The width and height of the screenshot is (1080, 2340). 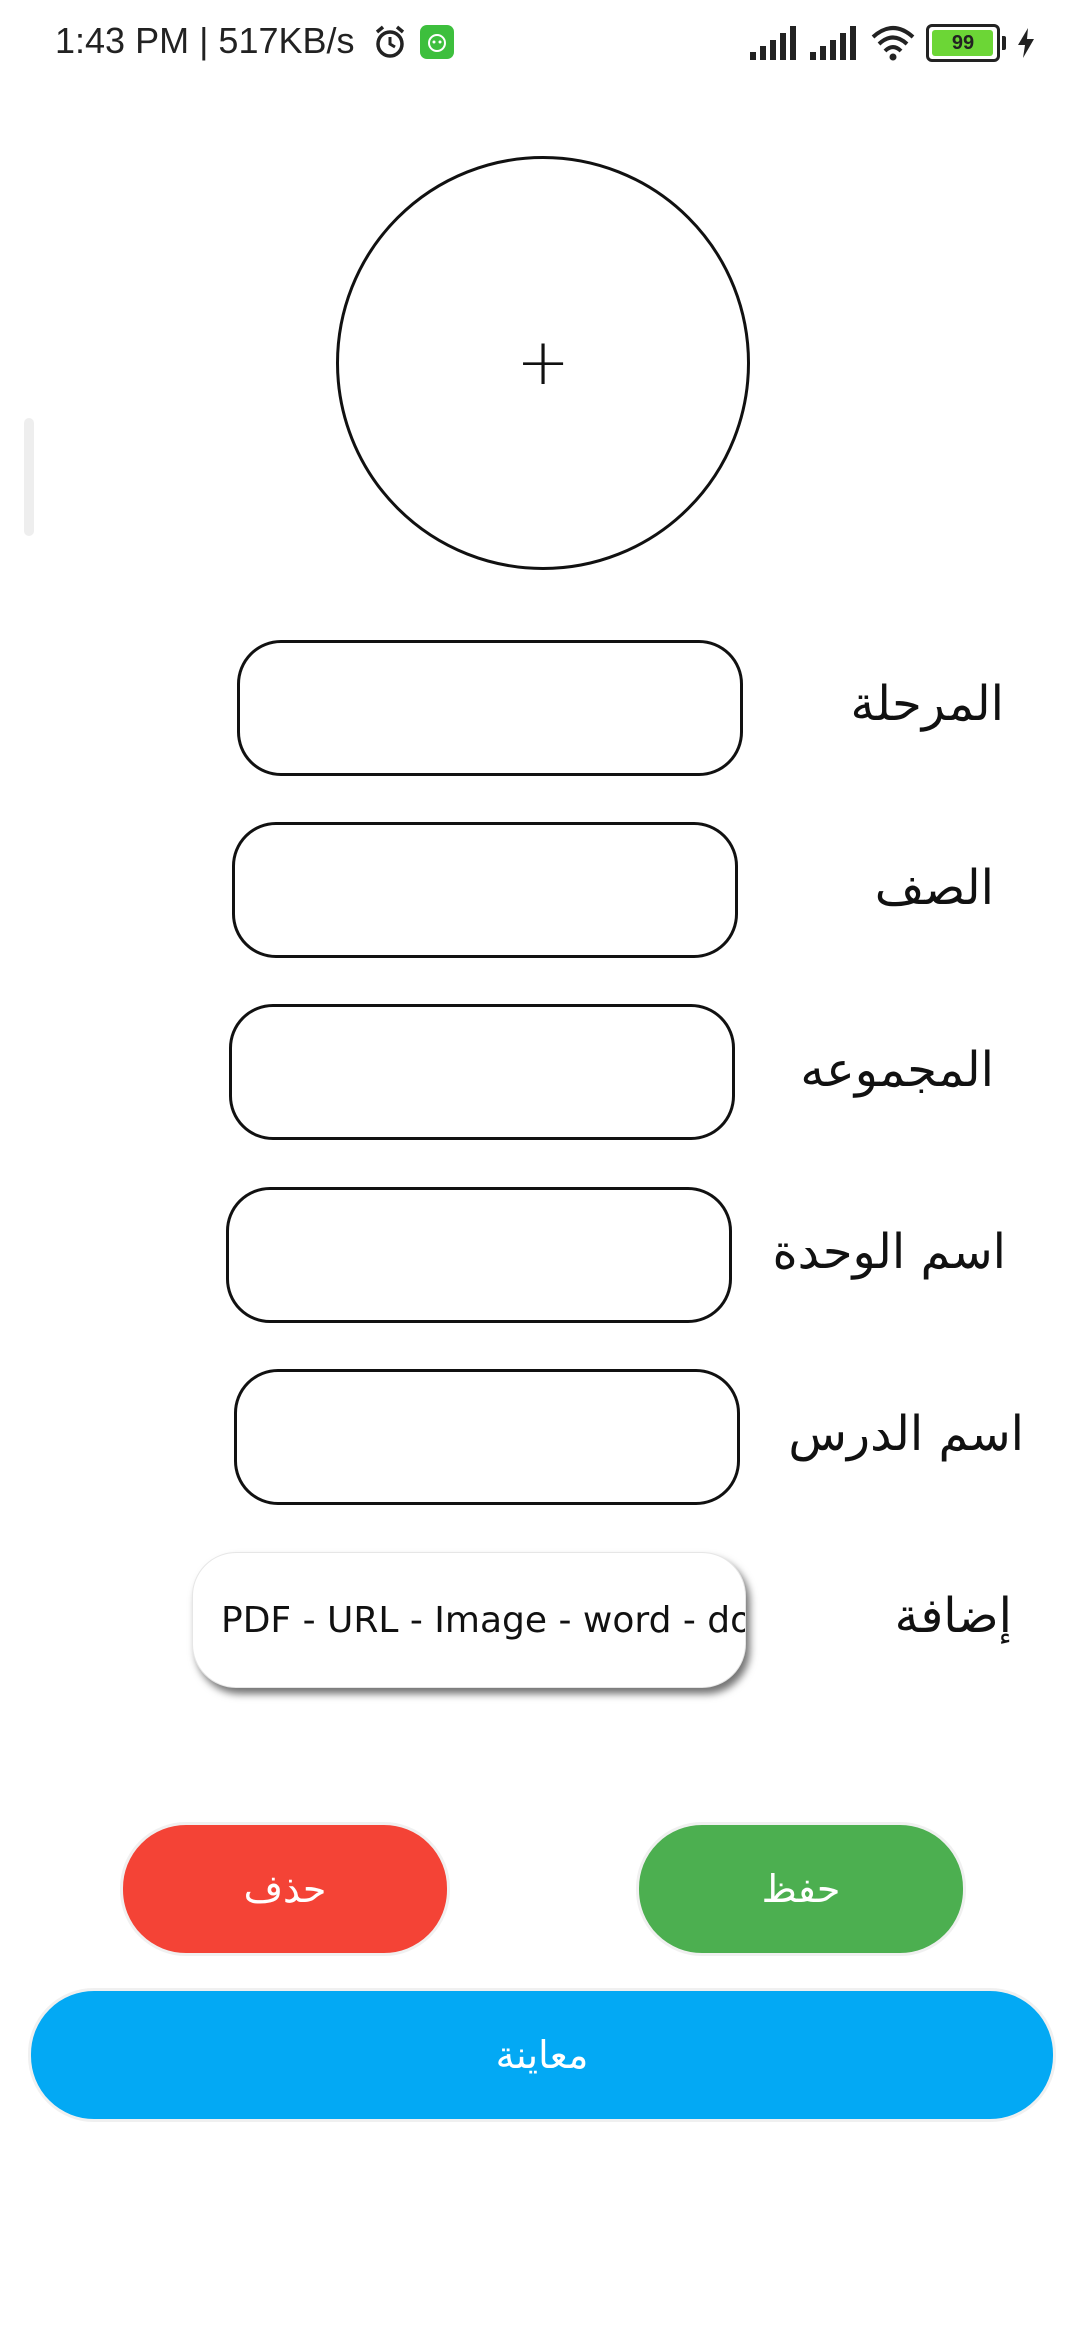 What do you see at coordinates (29, 477) in the screenshot?
I see `scroll-indicator` at bounding box center [29, 477].